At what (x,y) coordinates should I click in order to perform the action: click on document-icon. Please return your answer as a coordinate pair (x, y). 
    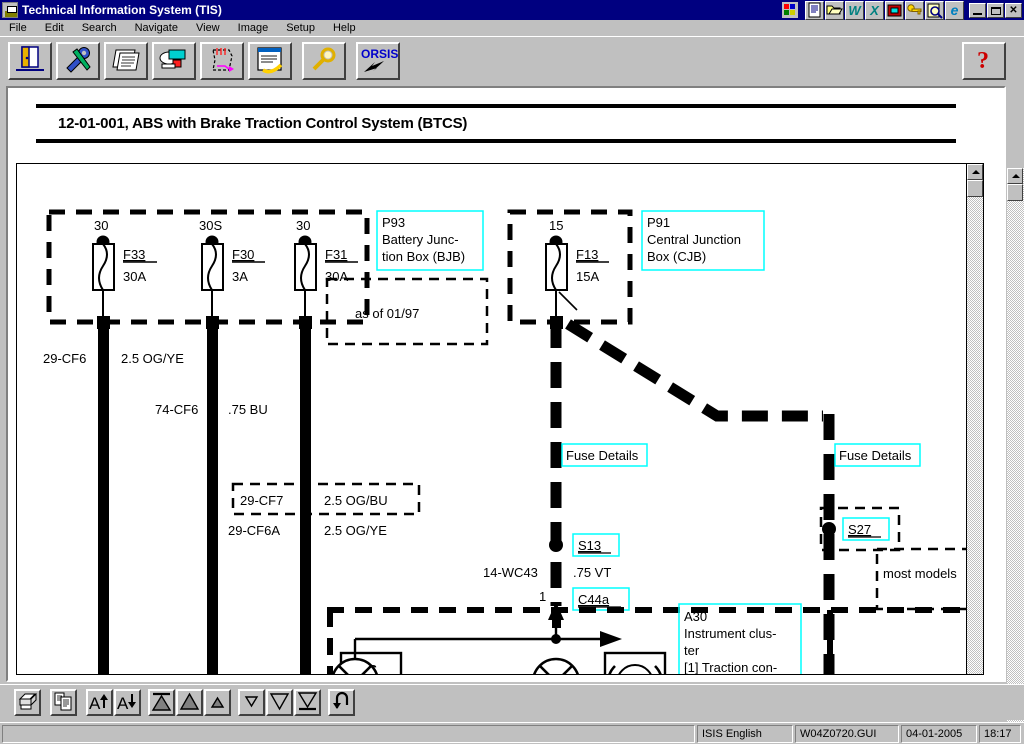
    Looking at the image, I should click on (814, 10).